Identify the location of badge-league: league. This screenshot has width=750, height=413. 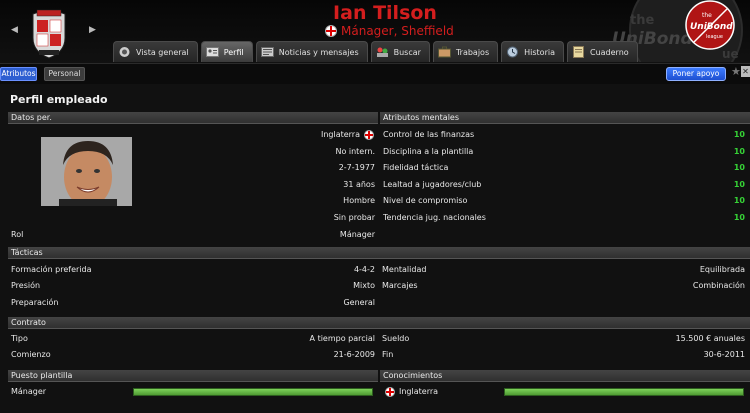
(714, 37).